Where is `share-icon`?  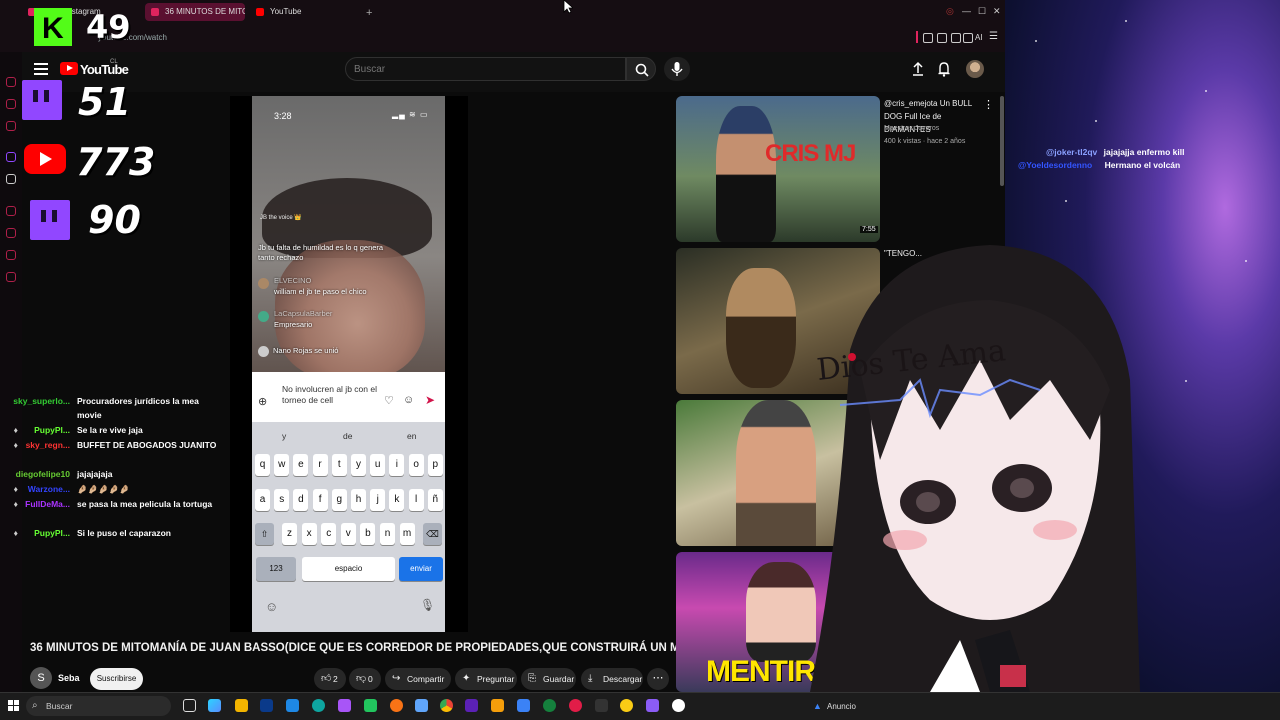 share-icon is located at coordinates (928, 38).